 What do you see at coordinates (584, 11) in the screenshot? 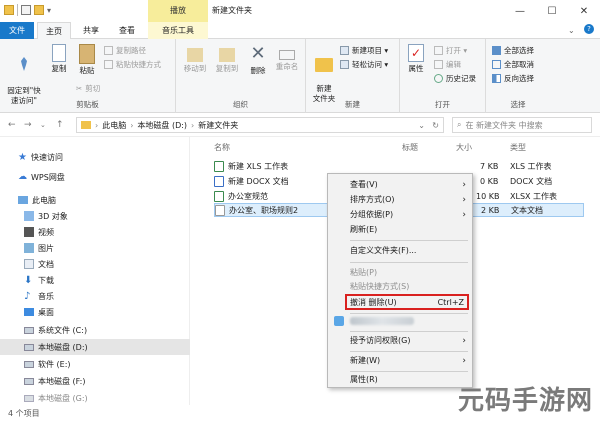
I see `close-button: ✕` at bounding box center [584, 11].